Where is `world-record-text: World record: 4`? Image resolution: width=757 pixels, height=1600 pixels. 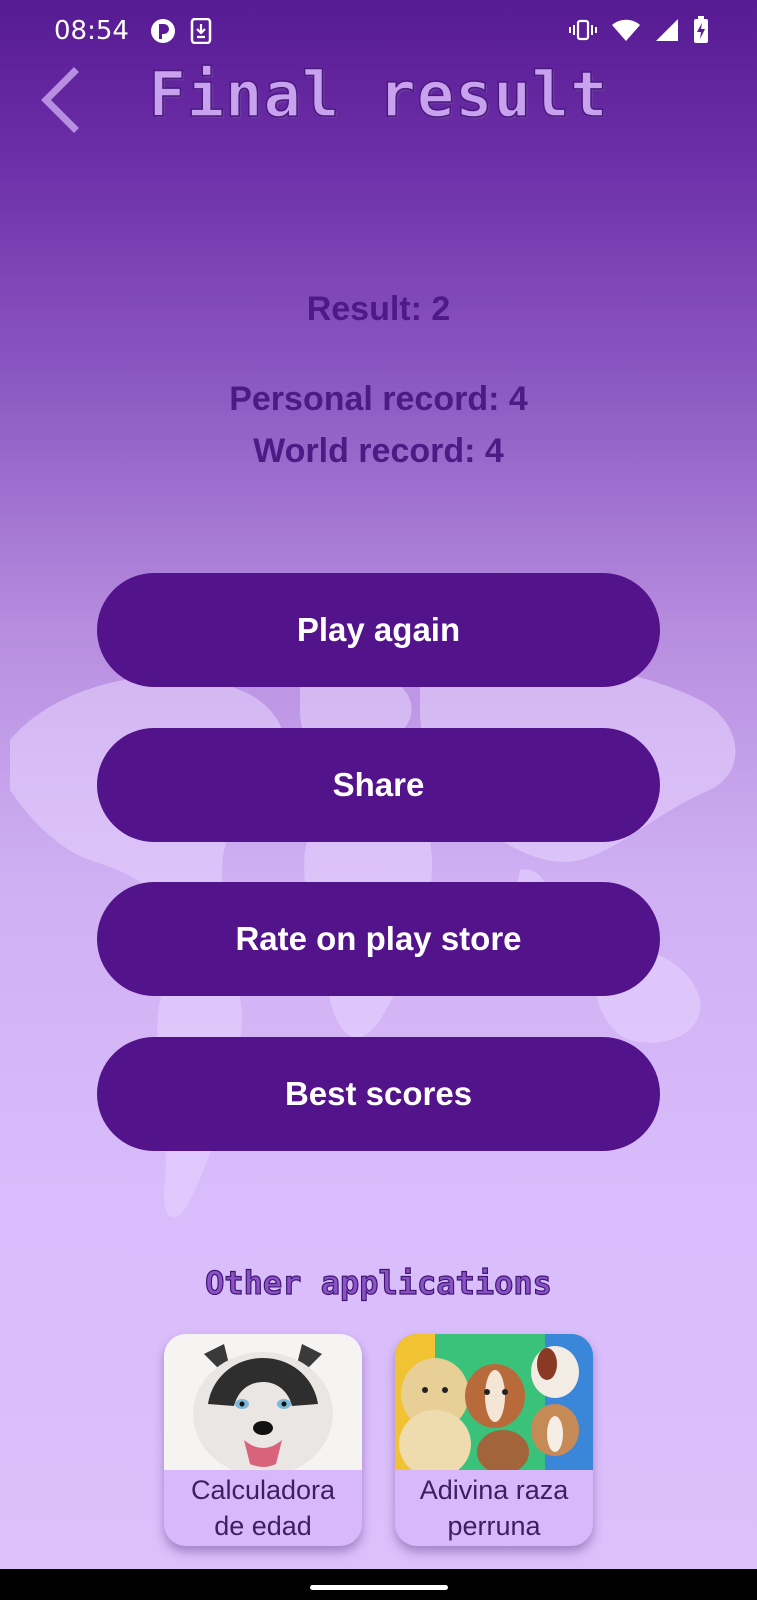
world-record-text: World record: 4 is located at coordinates (378, 451).